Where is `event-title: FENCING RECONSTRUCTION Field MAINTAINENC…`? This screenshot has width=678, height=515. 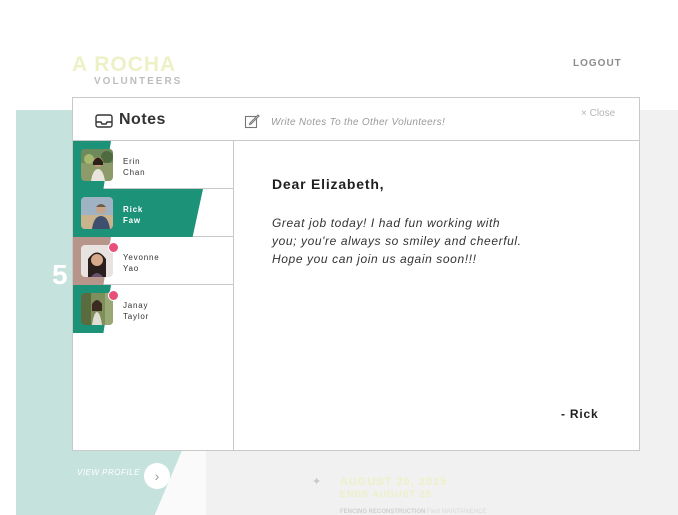
event-title: FENCING RECONSTRUCTION Field MAINTAINENC… is located at coordinates (413, 512).